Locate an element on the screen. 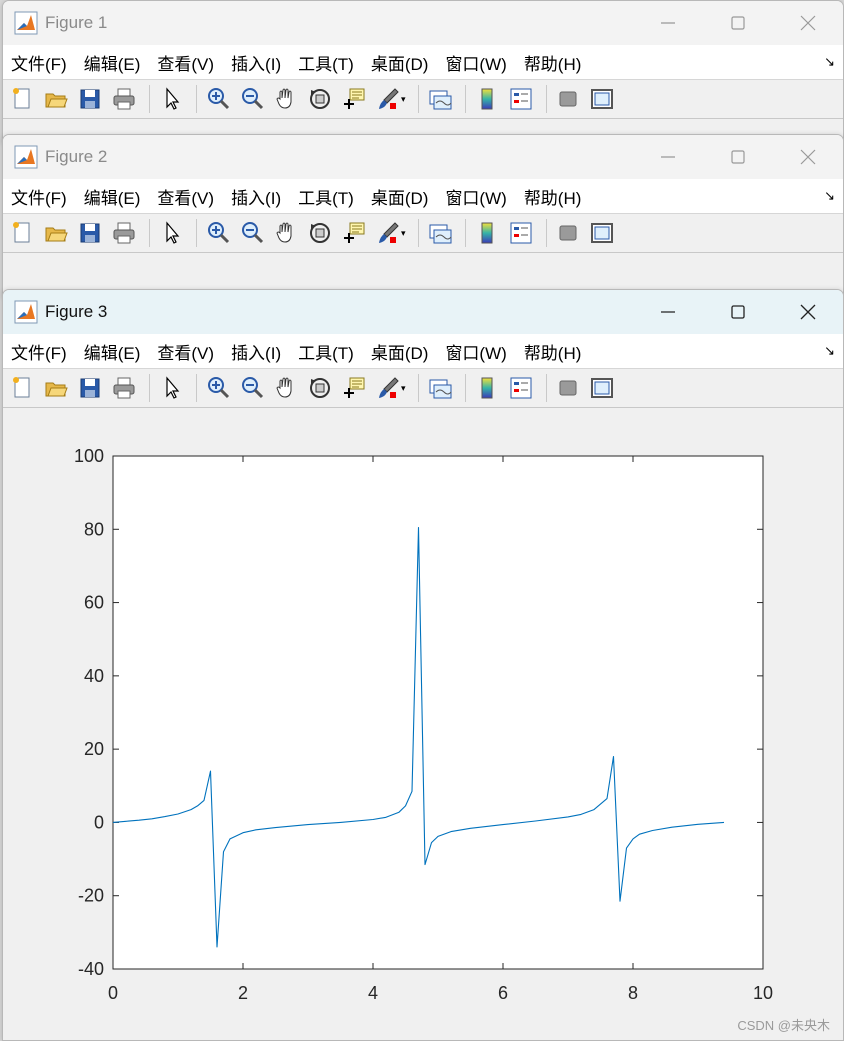  matlab-logo-icon is located at coordinates (26, 312).